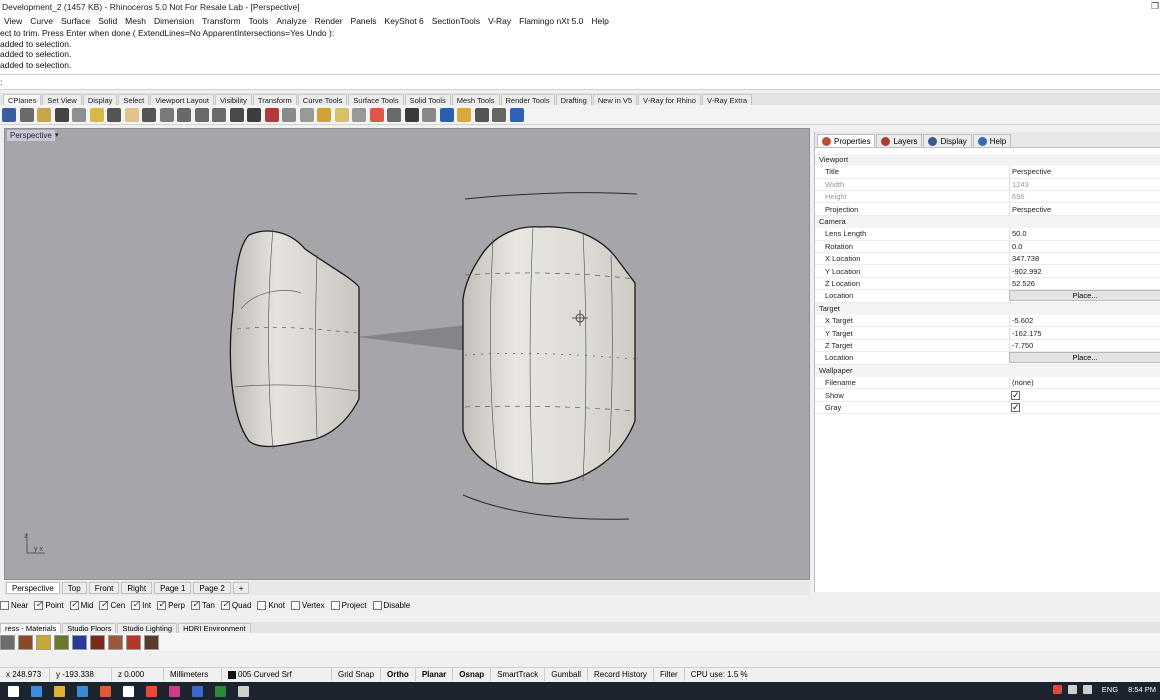 The height and width of the screenshot is (700, 1160). What do you see at coordinates (992, 140) in the screenshot?
I see `panel-tab-help: Help` at bounding box center [992, 140].